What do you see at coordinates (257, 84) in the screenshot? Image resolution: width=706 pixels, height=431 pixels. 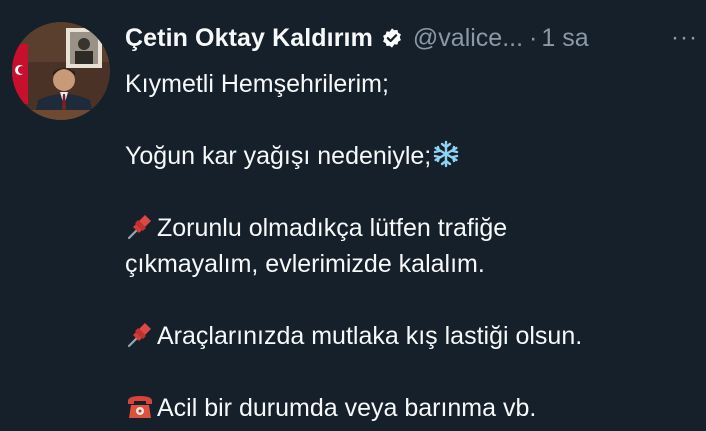 I see `tweet-line-greeting: Kıymetli Hemşehrilerim;` at bounding box center [257, 84].